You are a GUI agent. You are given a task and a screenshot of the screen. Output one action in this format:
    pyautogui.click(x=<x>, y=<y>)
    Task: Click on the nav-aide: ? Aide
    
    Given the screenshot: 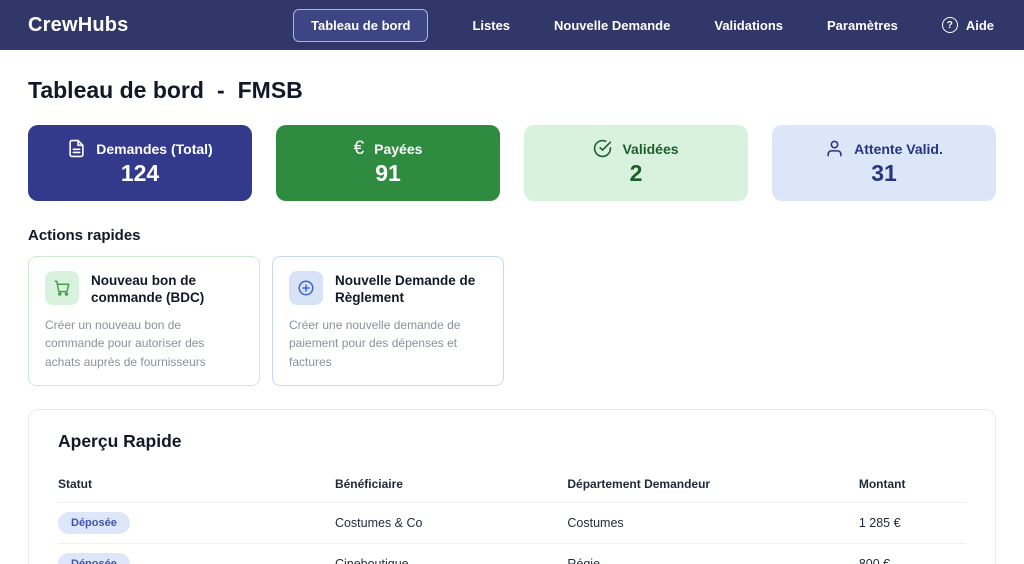 What is the action you would take?
    pyautogui.click(x=967, y=25)
    